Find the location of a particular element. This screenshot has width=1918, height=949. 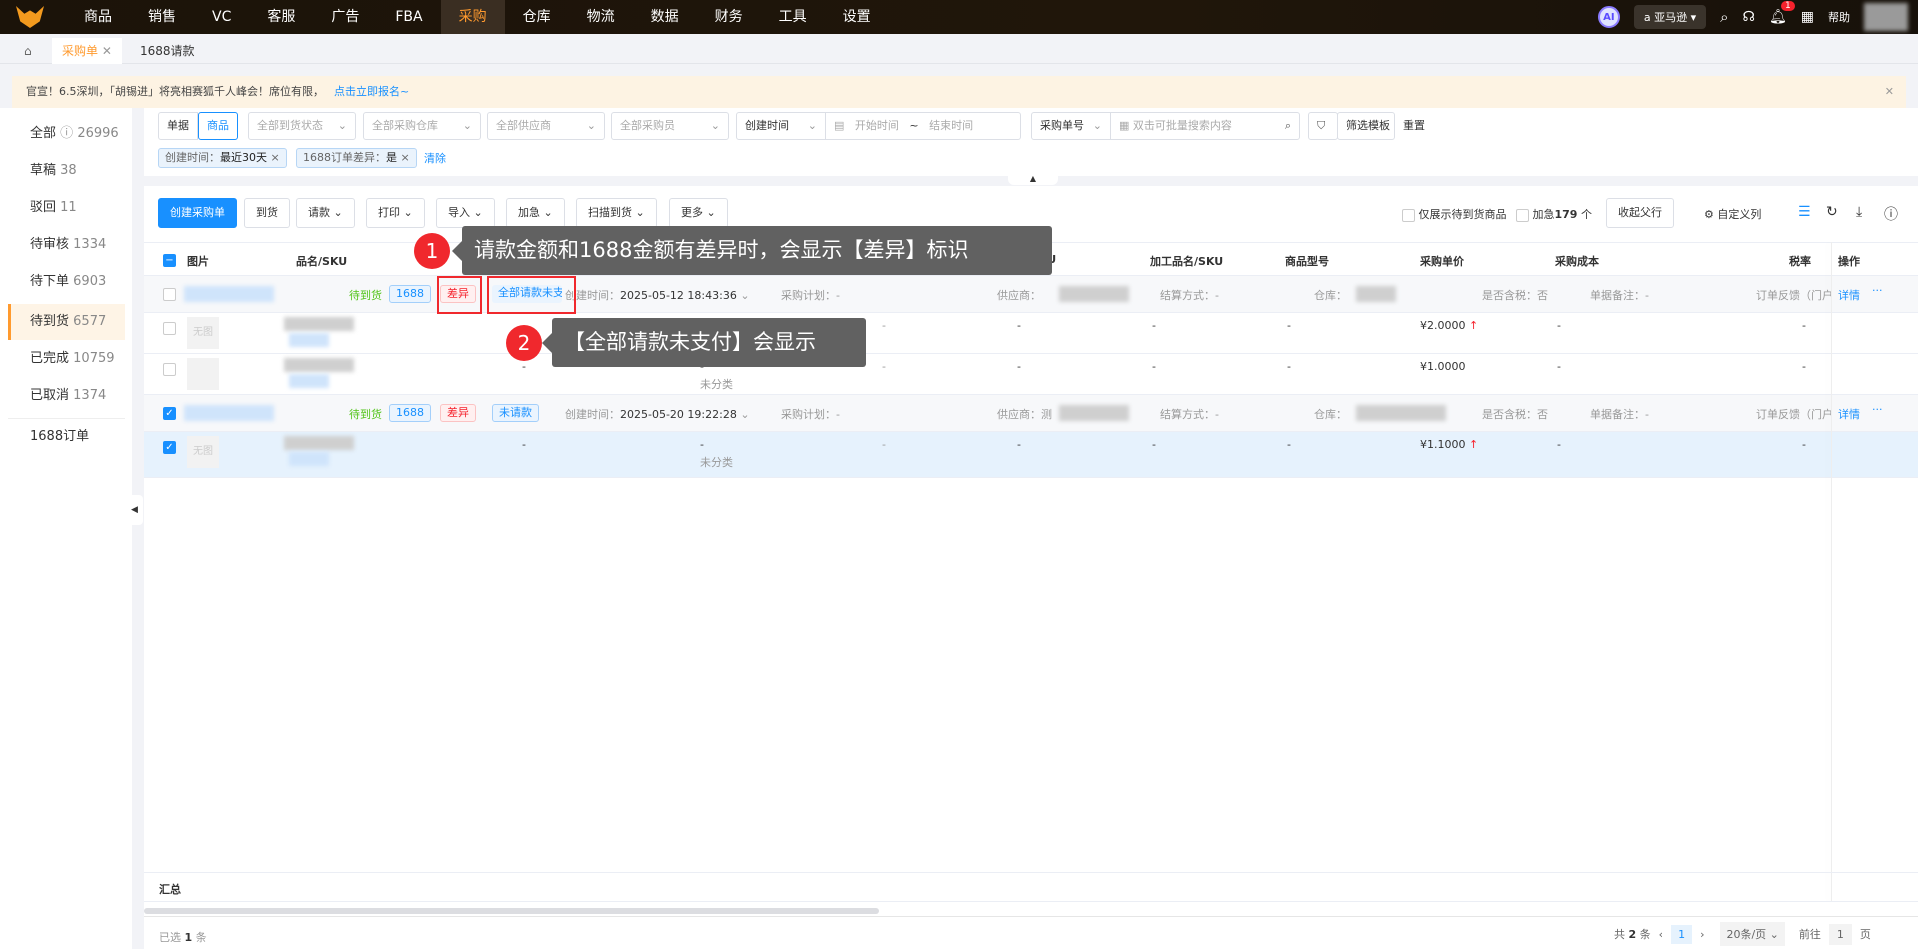

sidebar-item: 已完成 10759 is located at coordinates (66, 359).